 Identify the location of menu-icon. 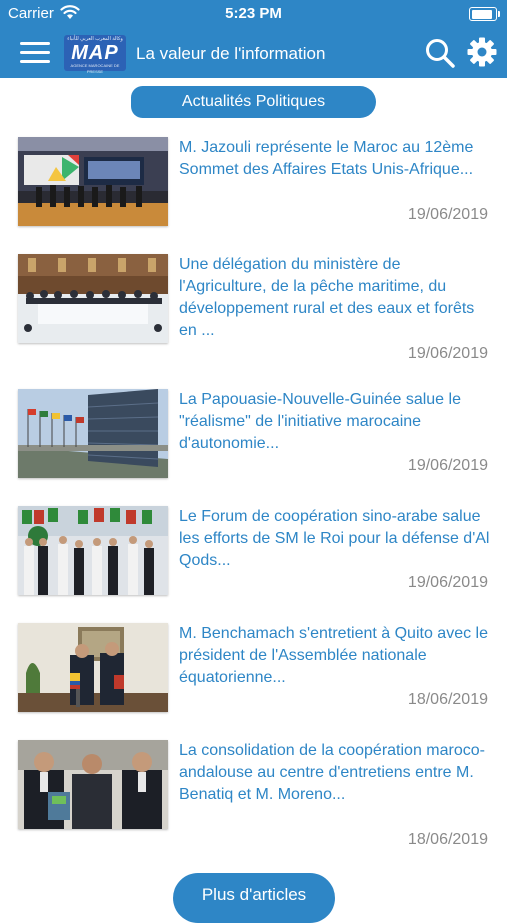
(35, 53).